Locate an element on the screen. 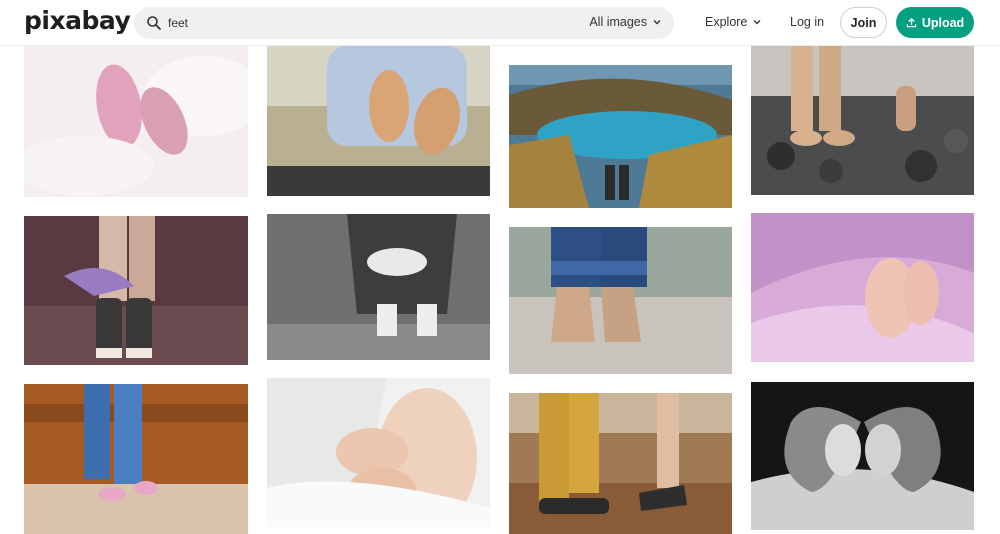  upload-button: Upload is located at coordinates (935, 22).